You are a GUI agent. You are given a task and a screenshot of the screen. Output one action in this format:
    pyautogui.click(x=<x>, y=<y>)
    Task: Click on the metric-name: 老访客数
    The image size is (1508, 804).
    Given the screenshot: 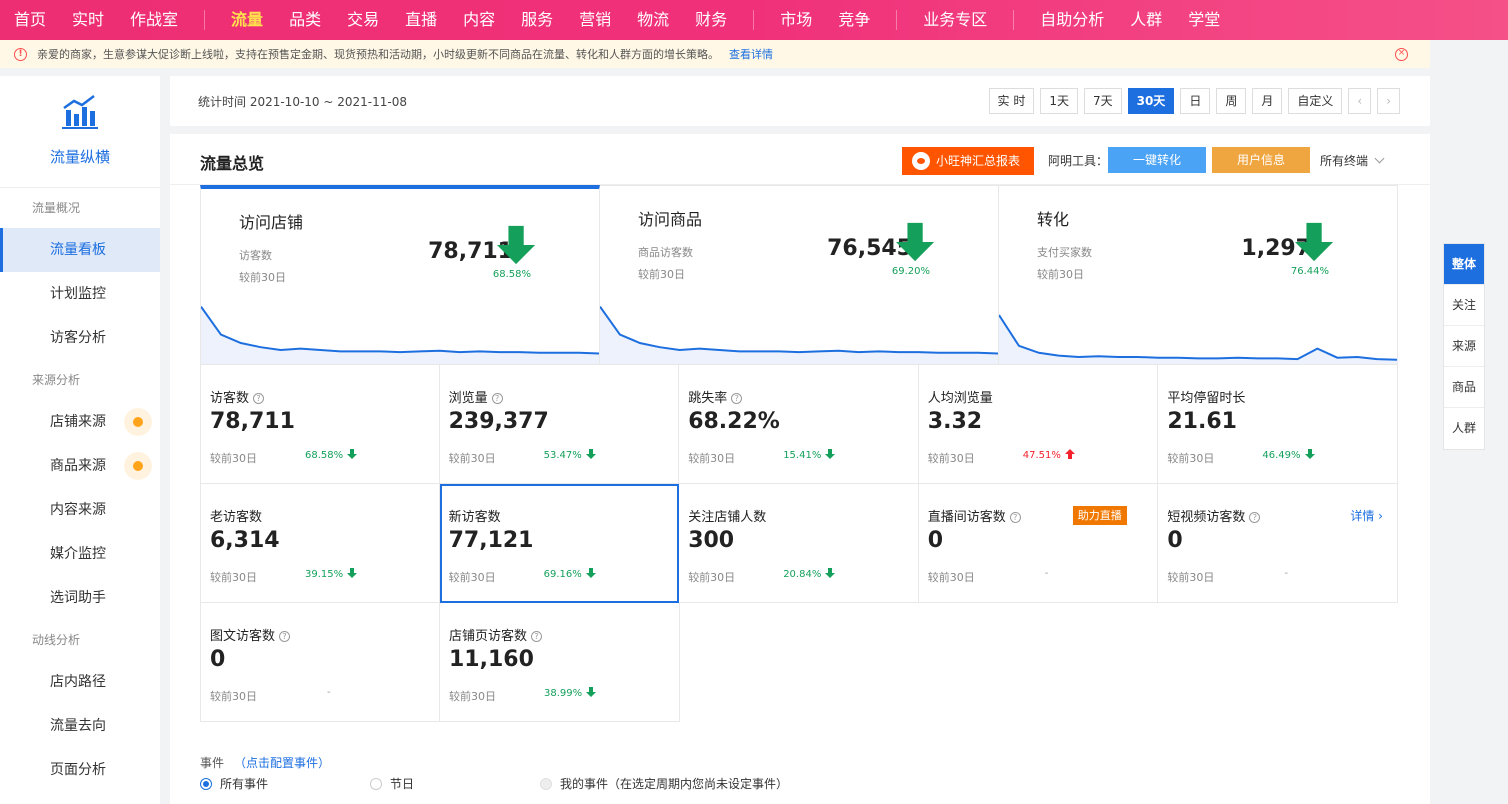 What is the action you would take?
    pyautogui.click(x=236, y=515)
    